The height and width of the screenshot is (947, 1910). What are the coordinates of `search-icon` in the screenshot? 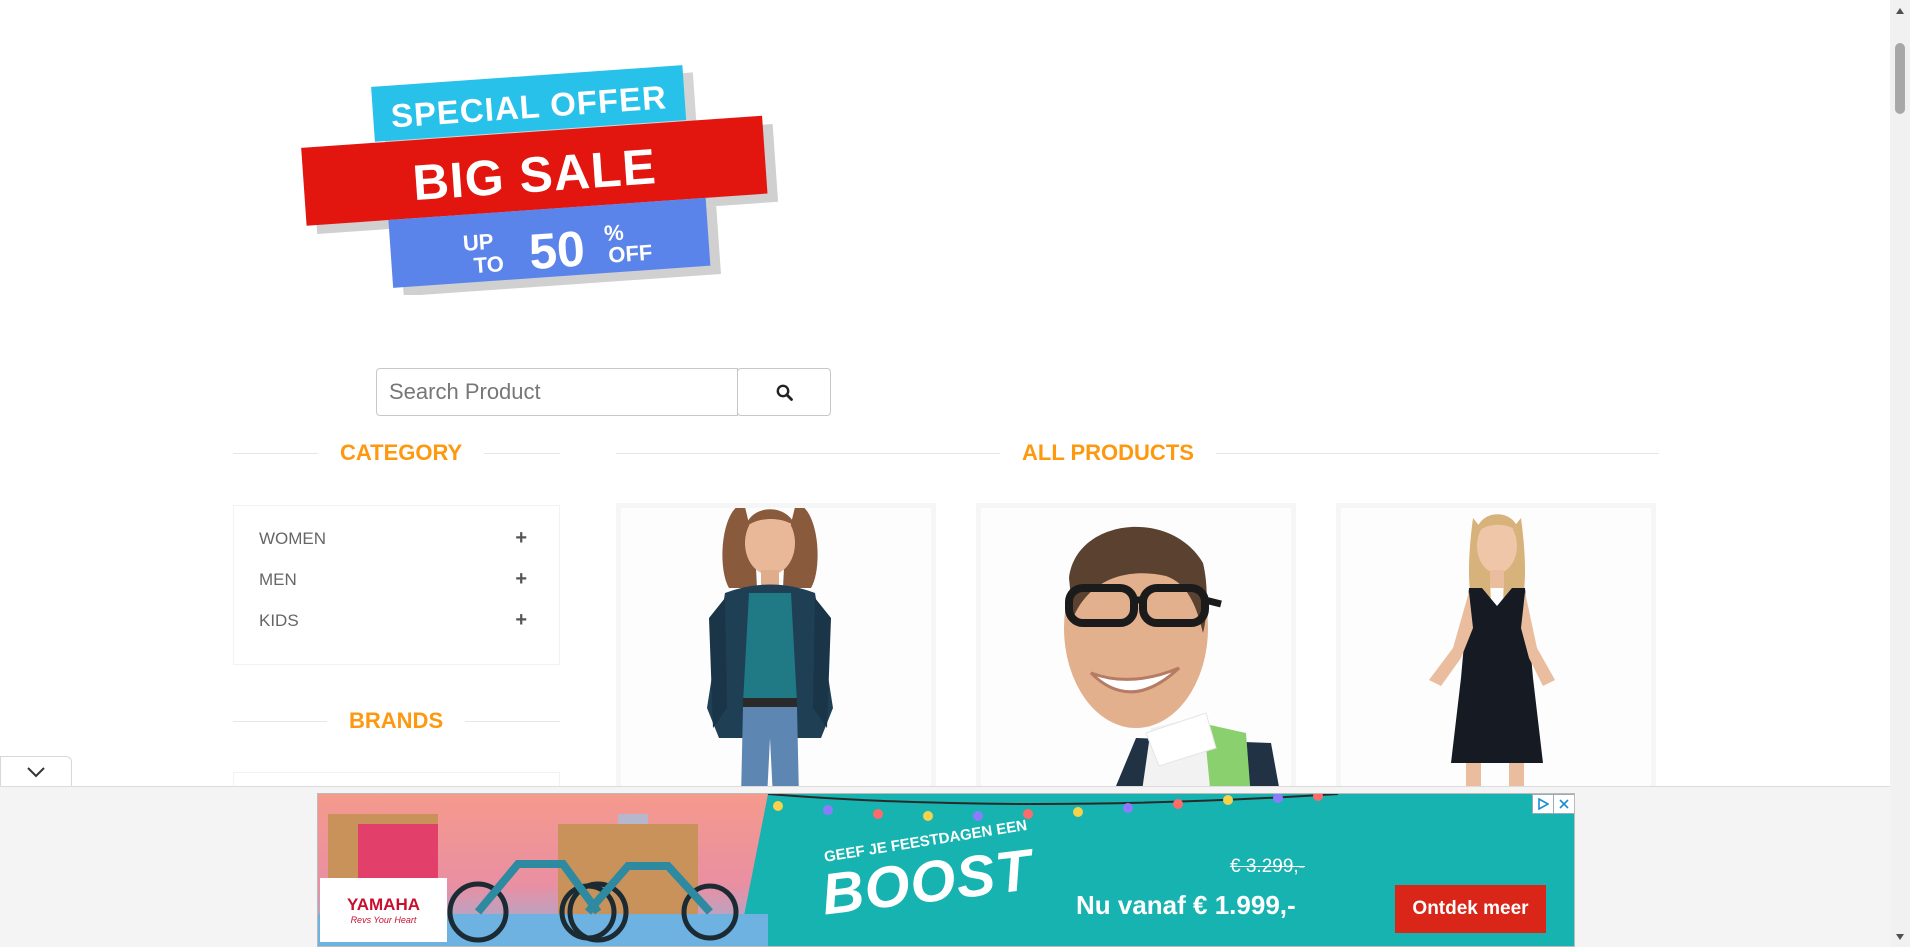 It's located at (784, 392).